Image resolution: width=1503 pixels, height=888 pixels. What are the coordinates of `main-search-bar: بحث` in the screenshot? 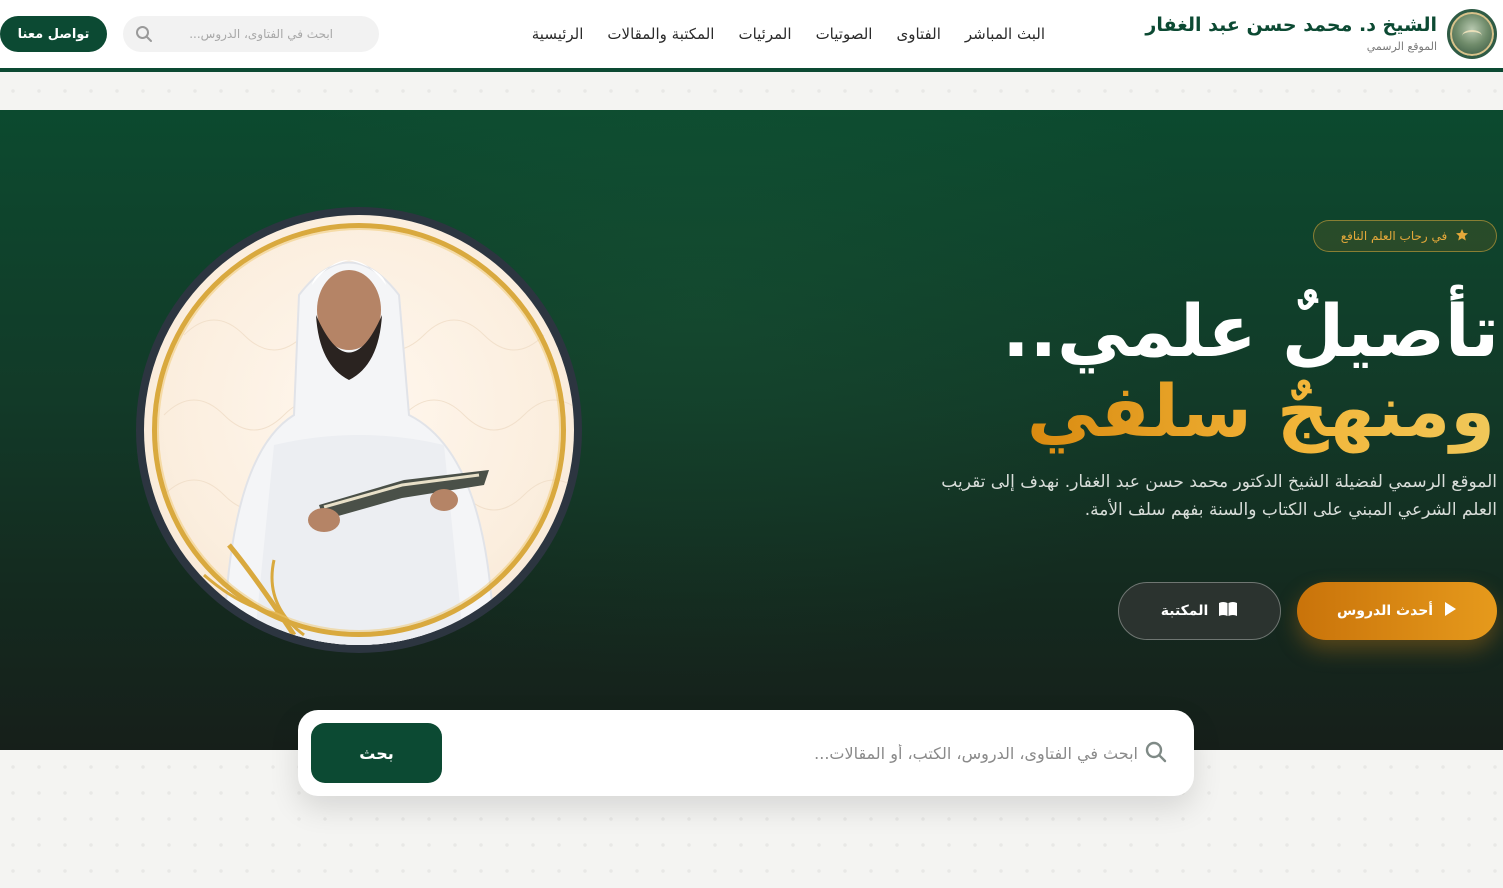 It's located at (746, 753).